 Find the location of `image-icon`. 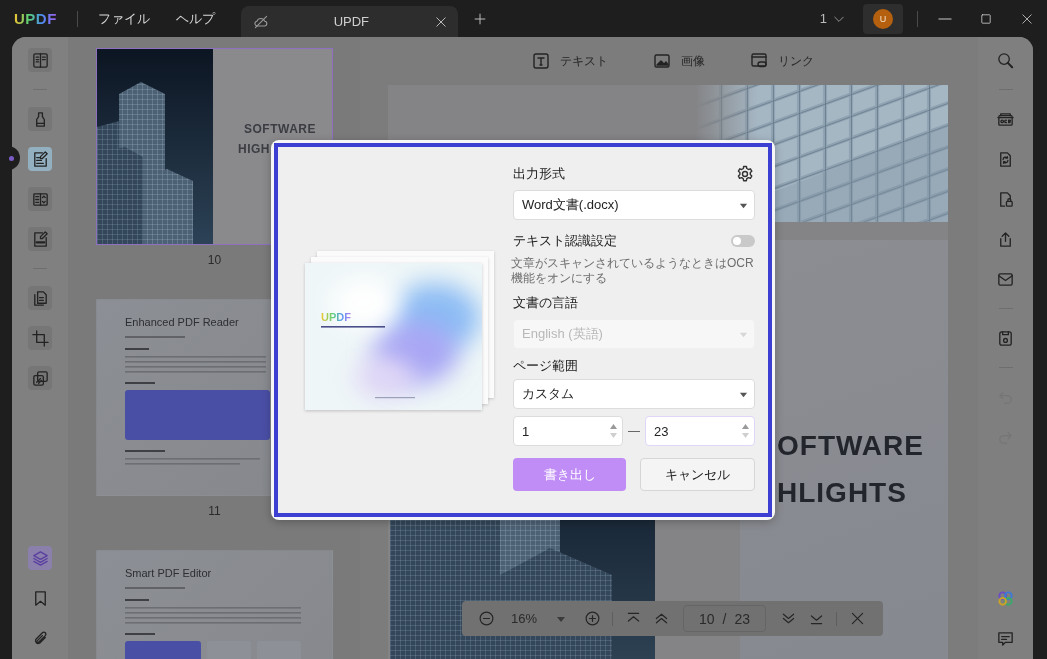

image-icon is located at coordinates (661, 61).